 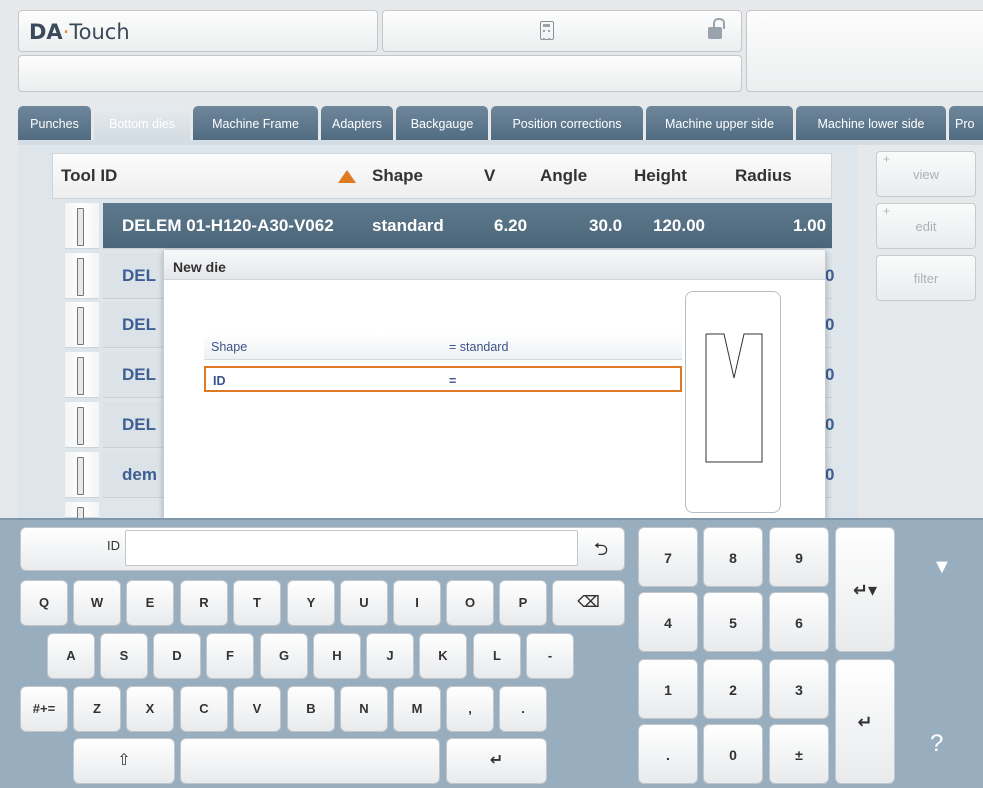 I want to click on key-m: M, so click(x=417, y=709).